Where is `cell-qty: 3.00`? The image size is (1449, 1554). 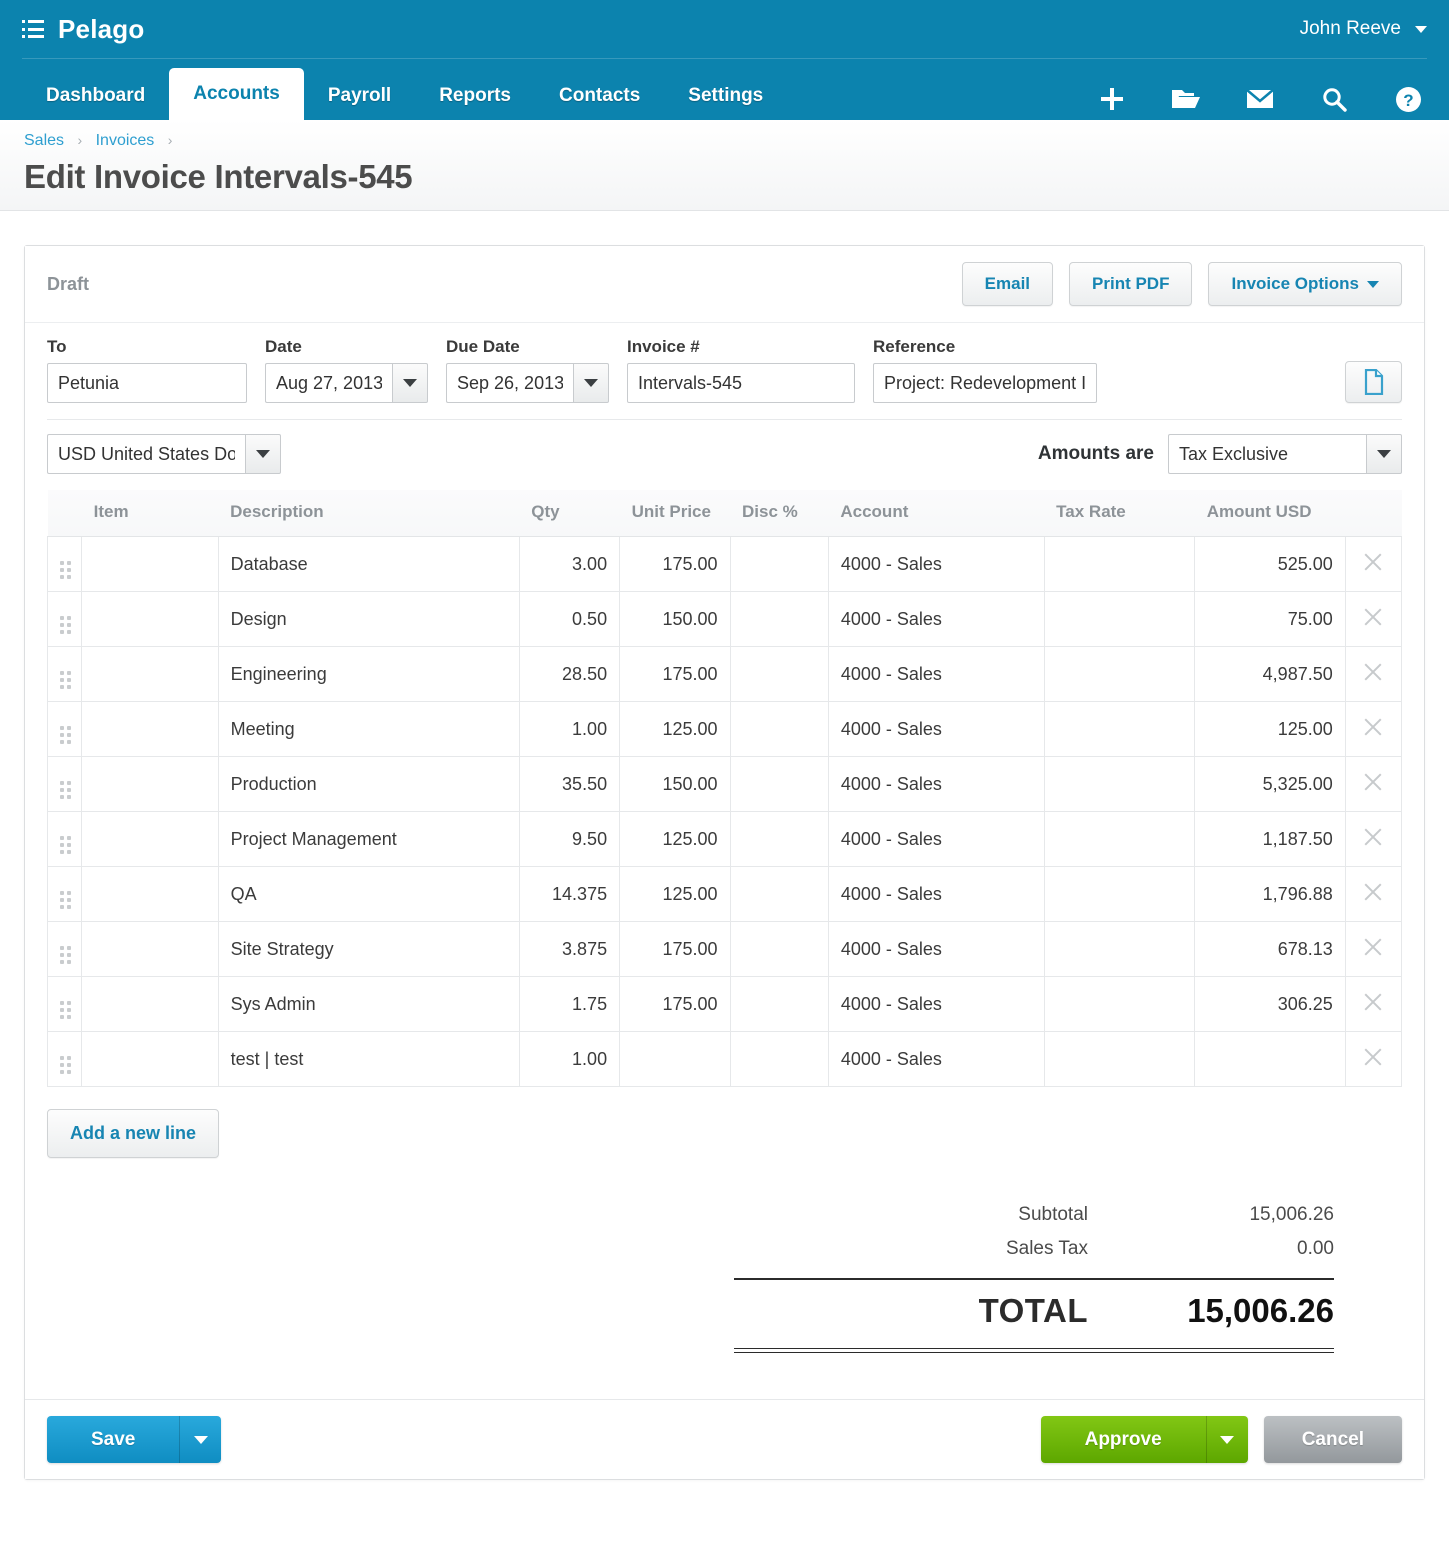
cell-qty: 3.00 is located at coordinates (569, 564).